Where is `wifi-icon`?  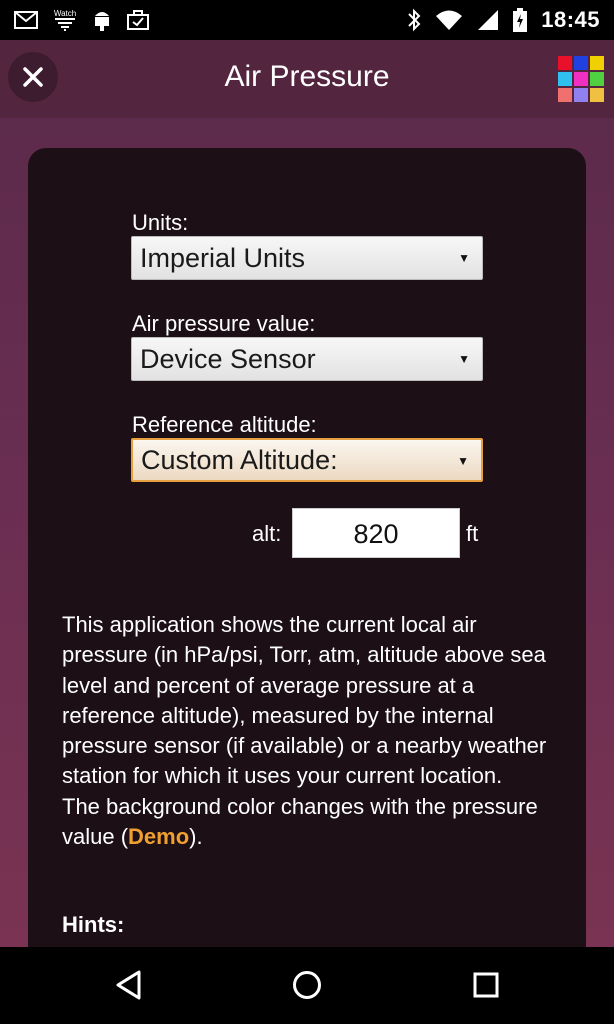 wifi-icon is located at coordinates (449, 20).